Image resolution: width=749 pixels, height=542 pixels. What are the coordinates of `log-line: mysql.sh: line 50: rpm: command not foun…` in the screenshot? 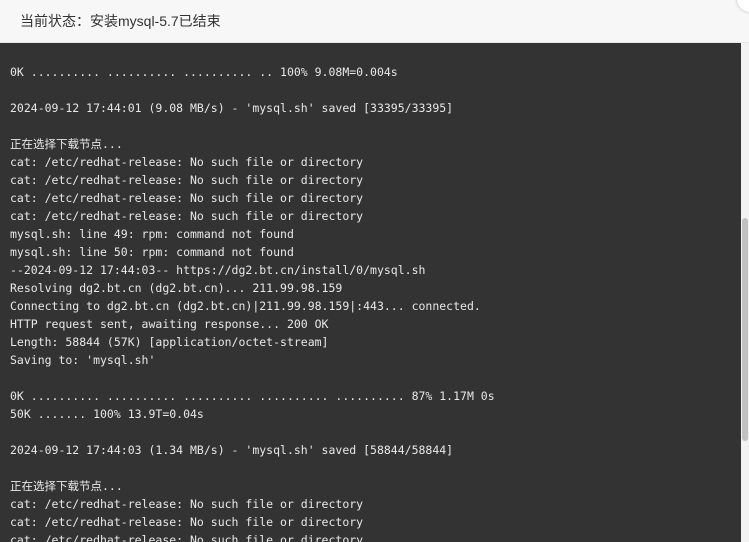 It's located at (152, 252).